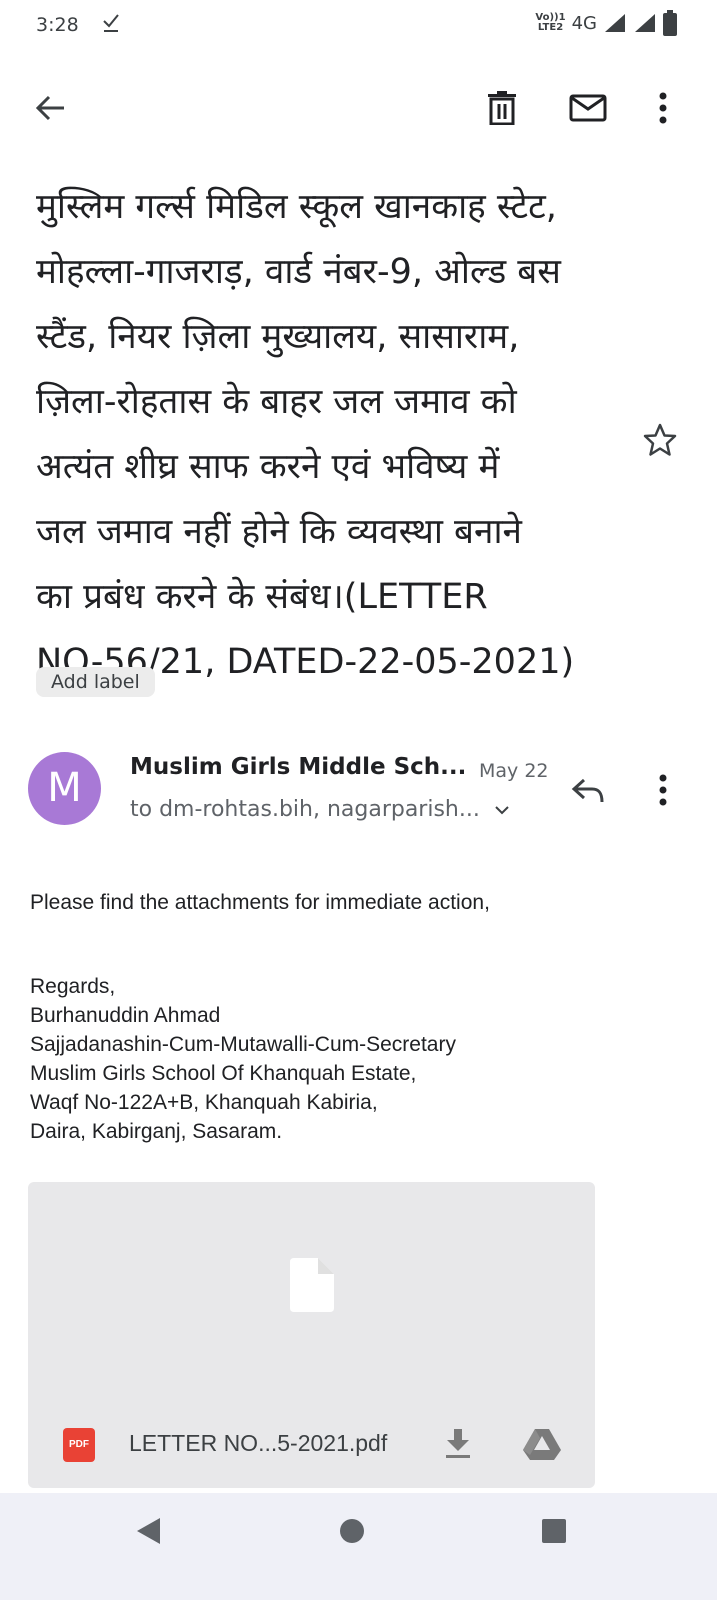 This screenshot has width=717, height=1600. I want to click on battery-icon, so click(670, 23).